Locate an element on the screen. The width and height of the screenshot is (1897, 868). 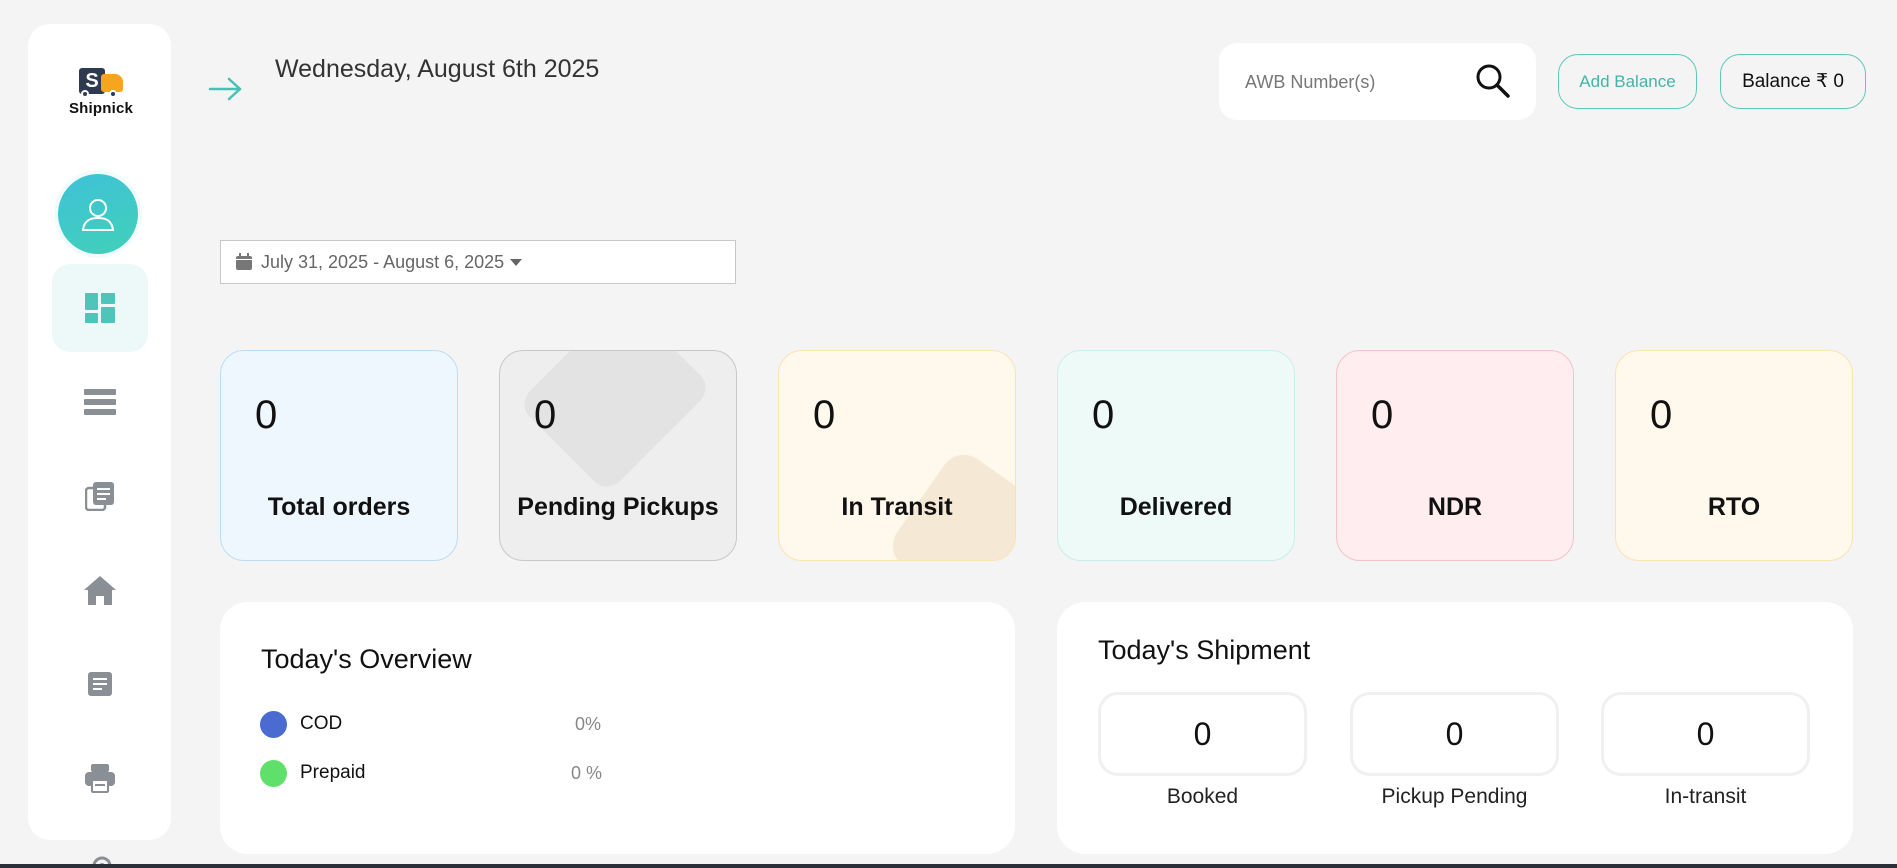
expand-sidebar-button is located at coordinates (226, 89).